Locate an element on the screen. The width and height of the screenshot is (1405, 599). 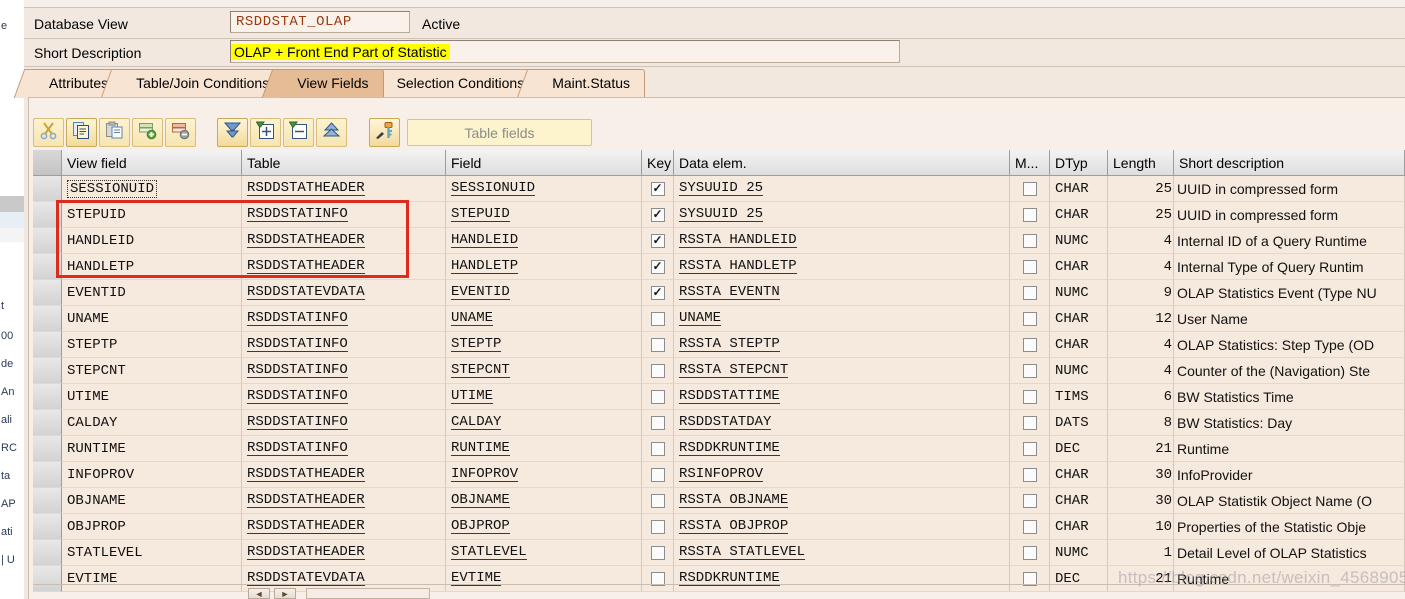
cell-data-elem: UNAME is located at coordinates (842, 319).